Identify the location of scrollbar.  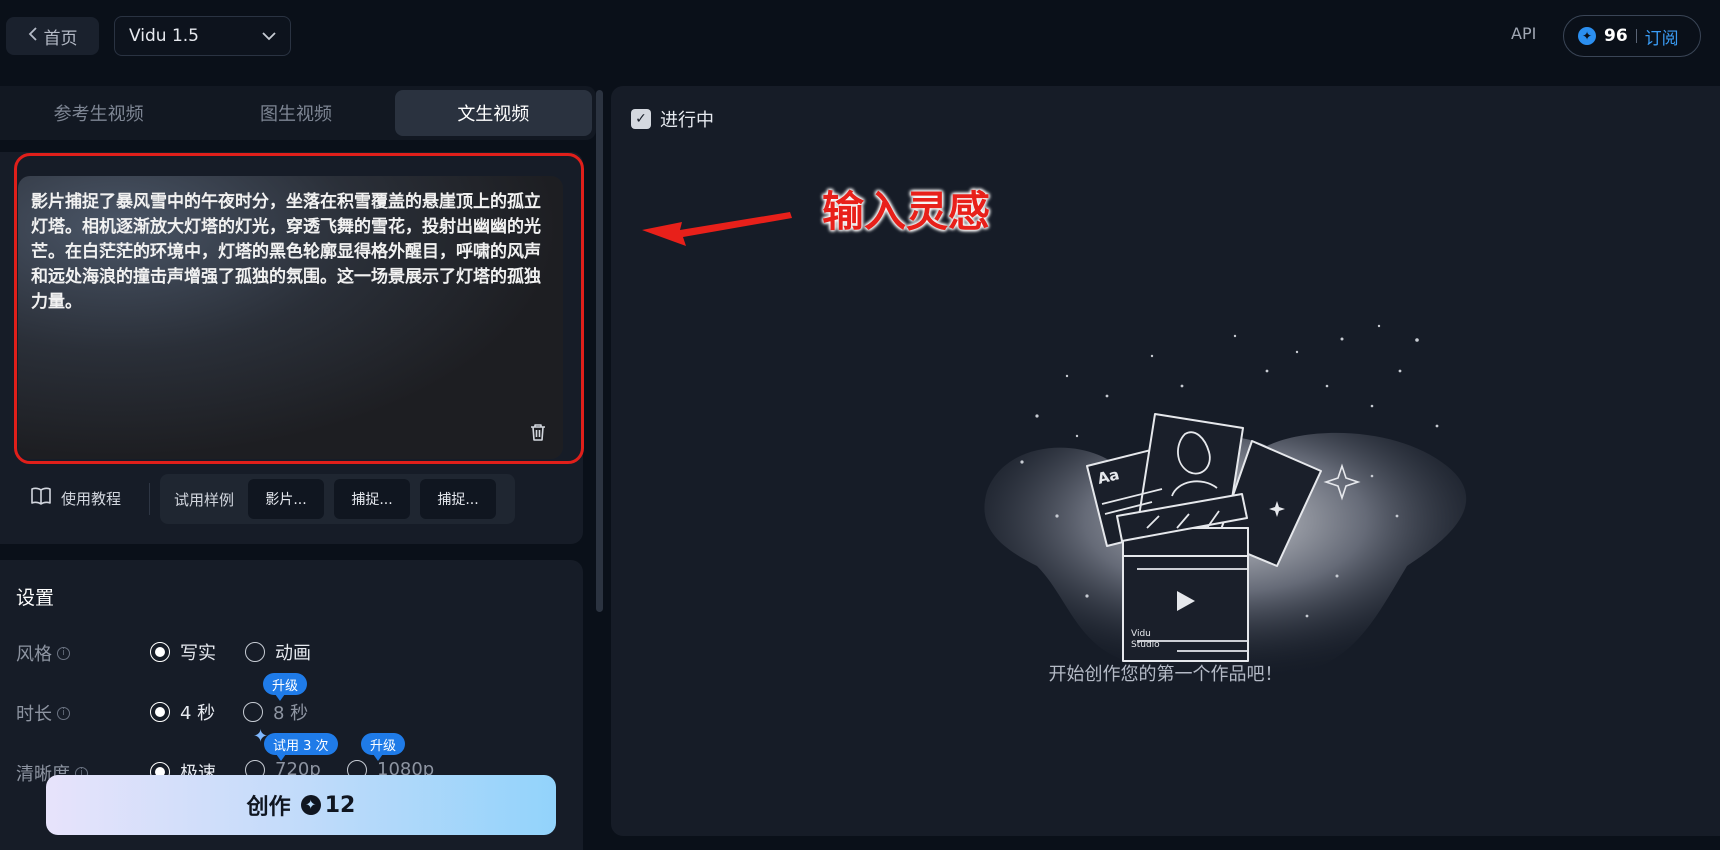
(599, 351).